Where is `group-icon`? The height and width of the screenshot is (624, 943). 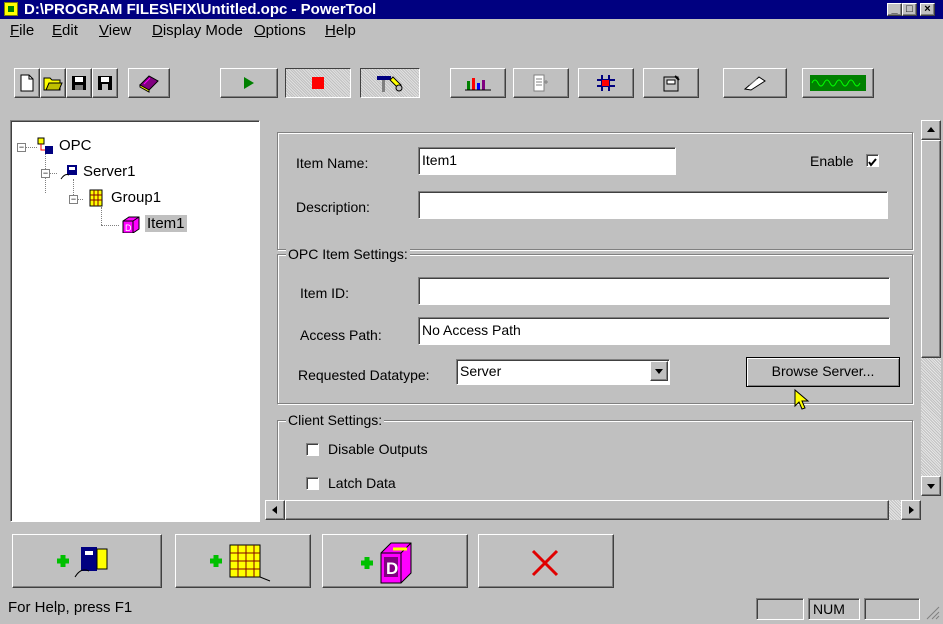
group-icon is located at coordinates (96, 198).